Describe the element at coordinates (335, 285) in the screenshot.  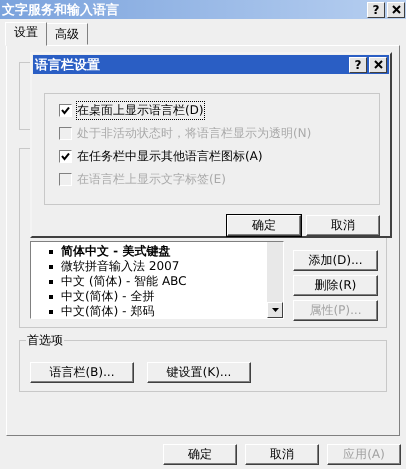
I see `push-button: 删除(R)` at that location.